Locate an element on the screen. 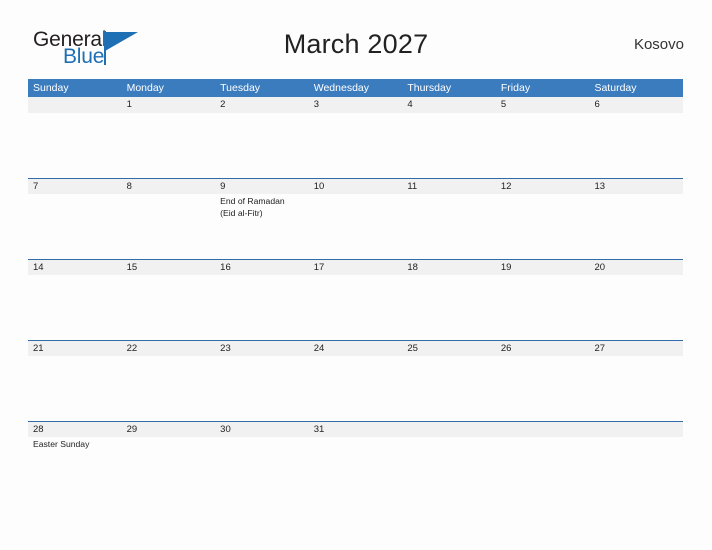 This screenshot has height=550, width=712. calendar-week-row: 7 8 9 10 11 12 13 End of Ramadan (Eid al-Fitr) is located at coordinates (355, 218).